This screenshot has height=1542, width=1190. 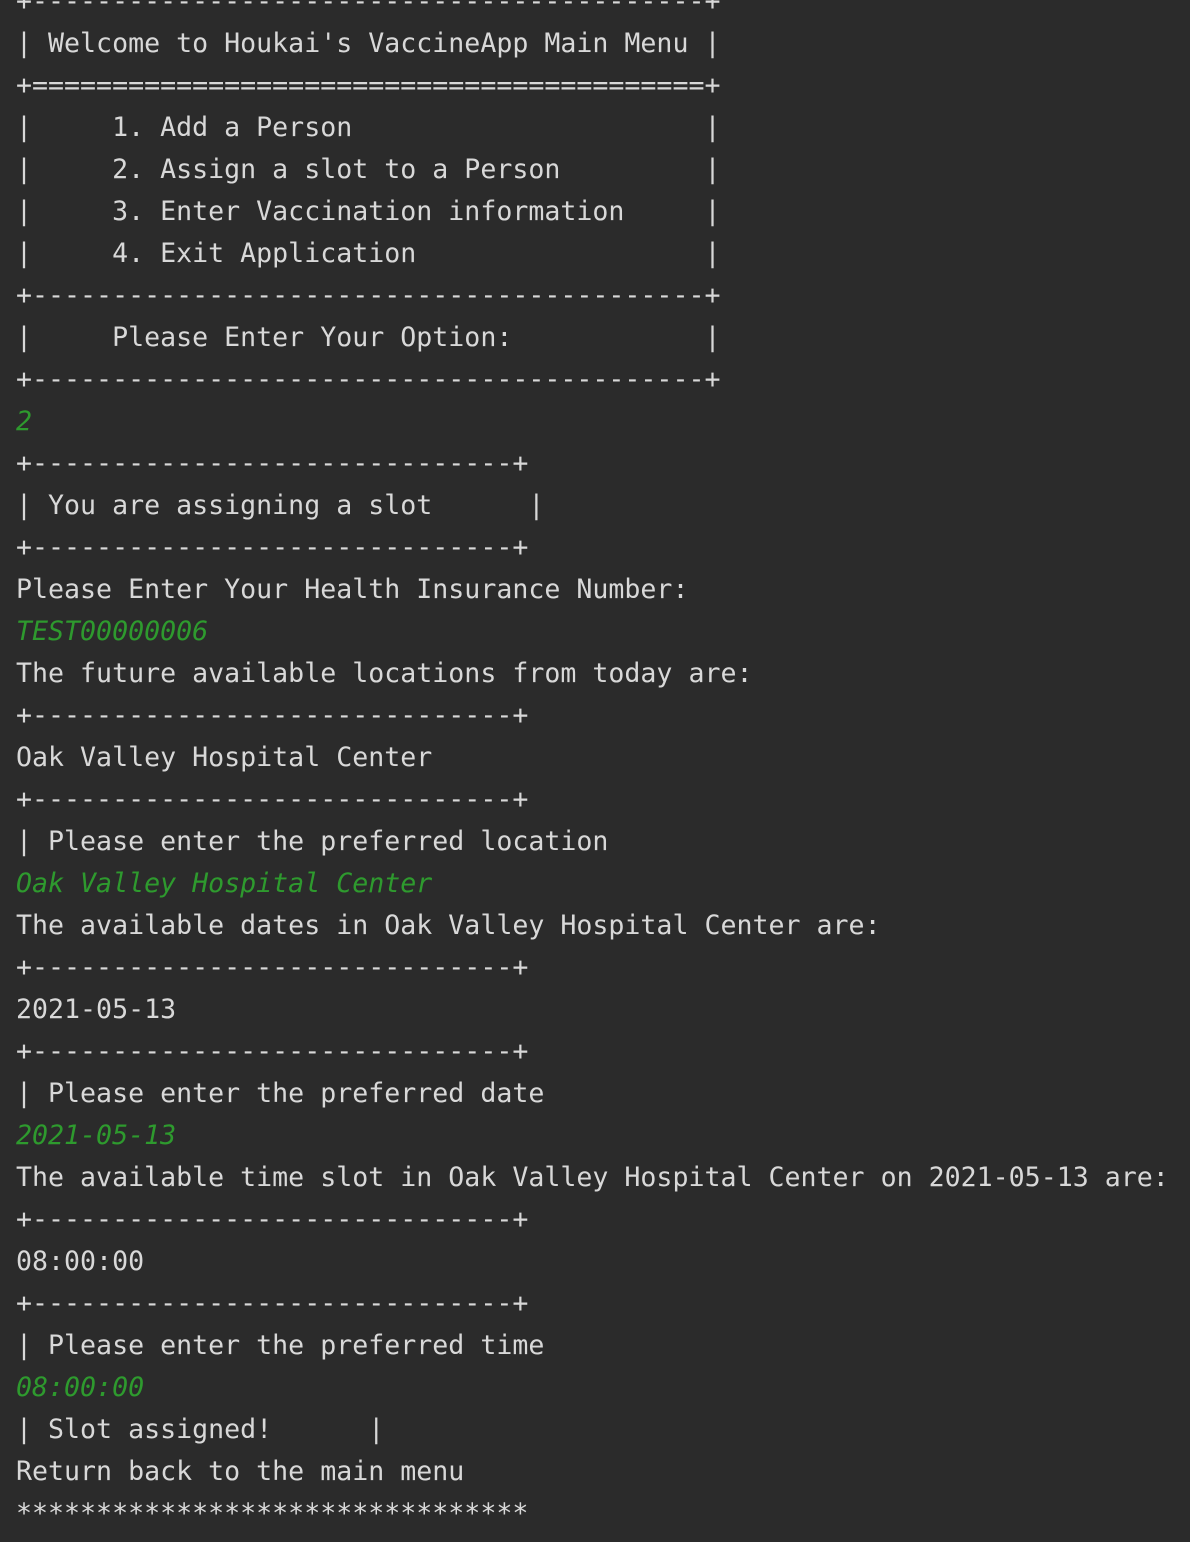 What do you see at coordinates (368, 169) in the screenshot?
I see `console-output-line: | 2. Assign a slot to a Person |` at bounding box center [368, 169].